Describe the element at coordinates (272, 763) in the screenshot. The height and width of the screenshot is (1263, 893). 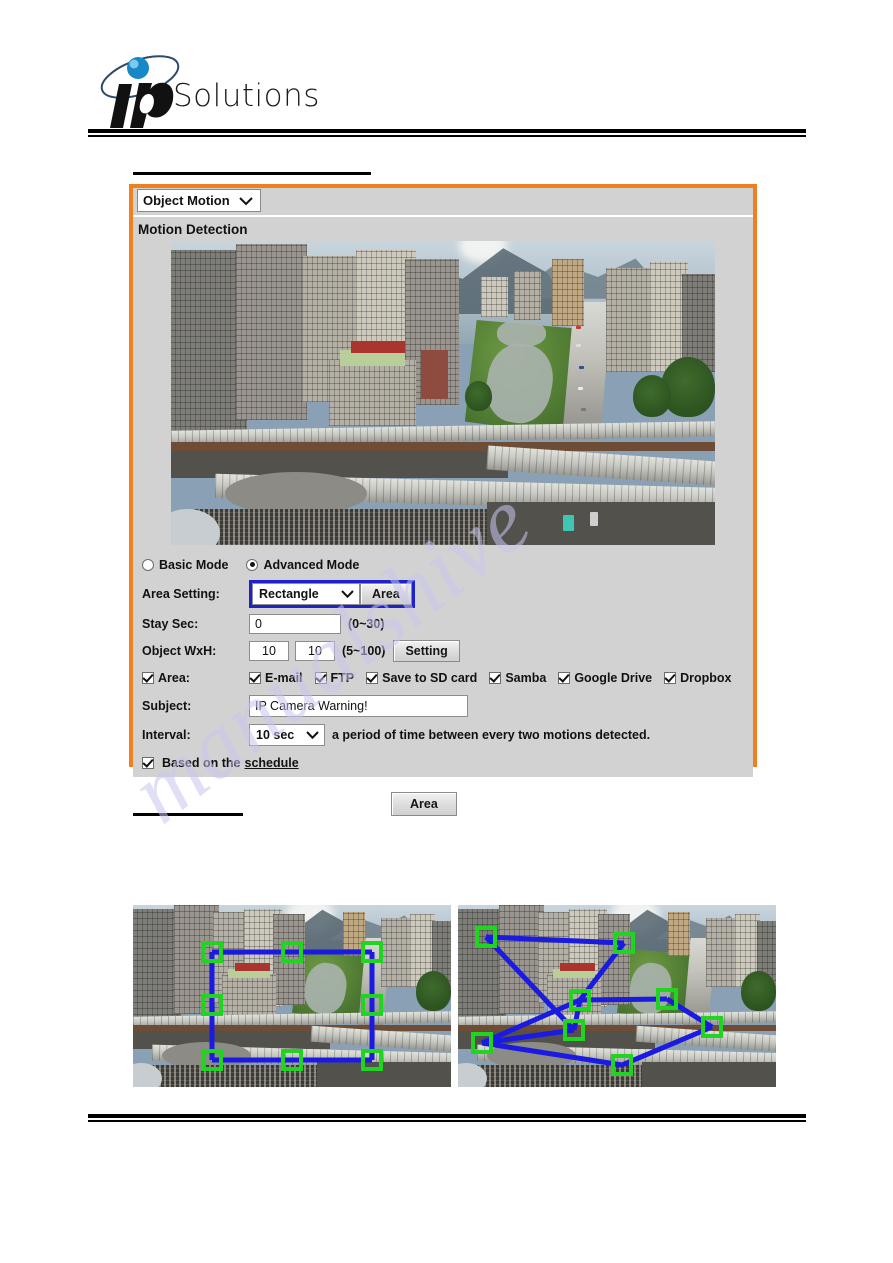
I see `schedule-link: schedule` at that location.